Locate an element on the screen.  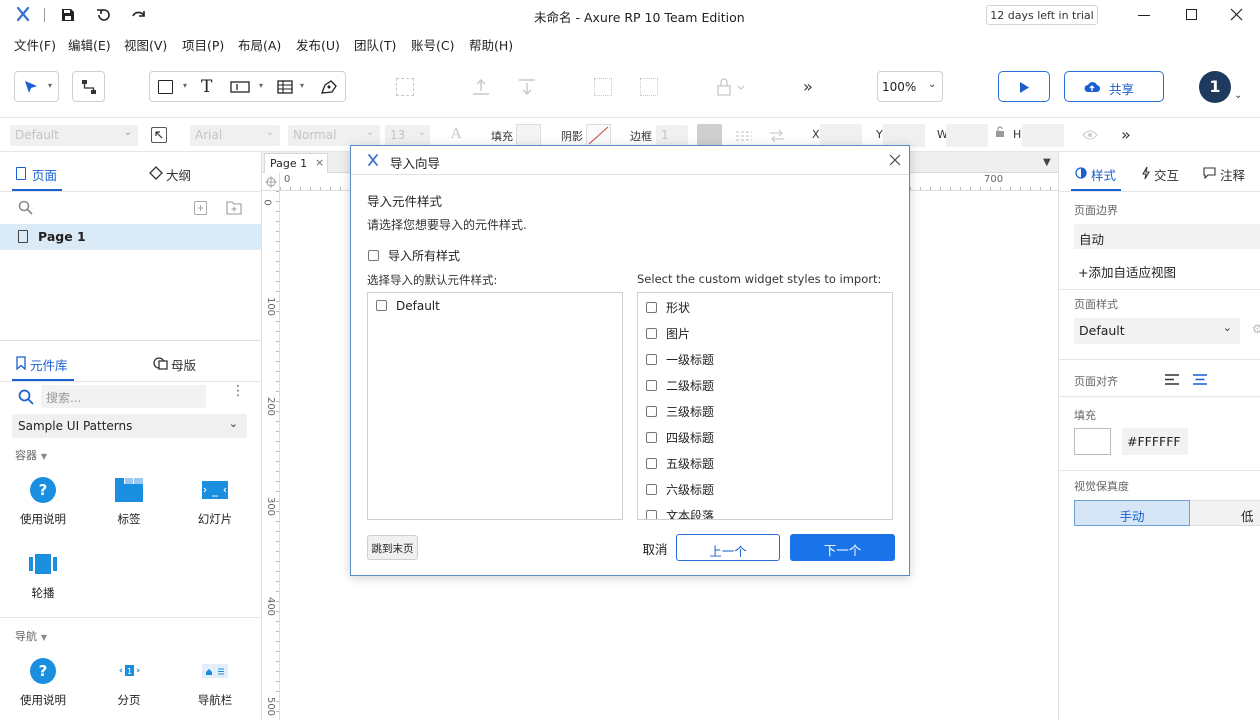
canvas-tab-page-1: Page 1 × is located at coordinates (296, 163).